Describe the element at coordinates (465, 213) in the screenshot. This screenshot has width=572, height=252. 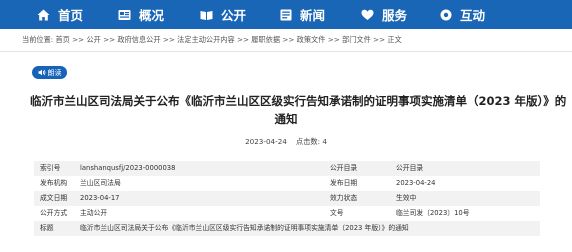
I see `info-value: 临兰司发〔2023〕10号` at that location.